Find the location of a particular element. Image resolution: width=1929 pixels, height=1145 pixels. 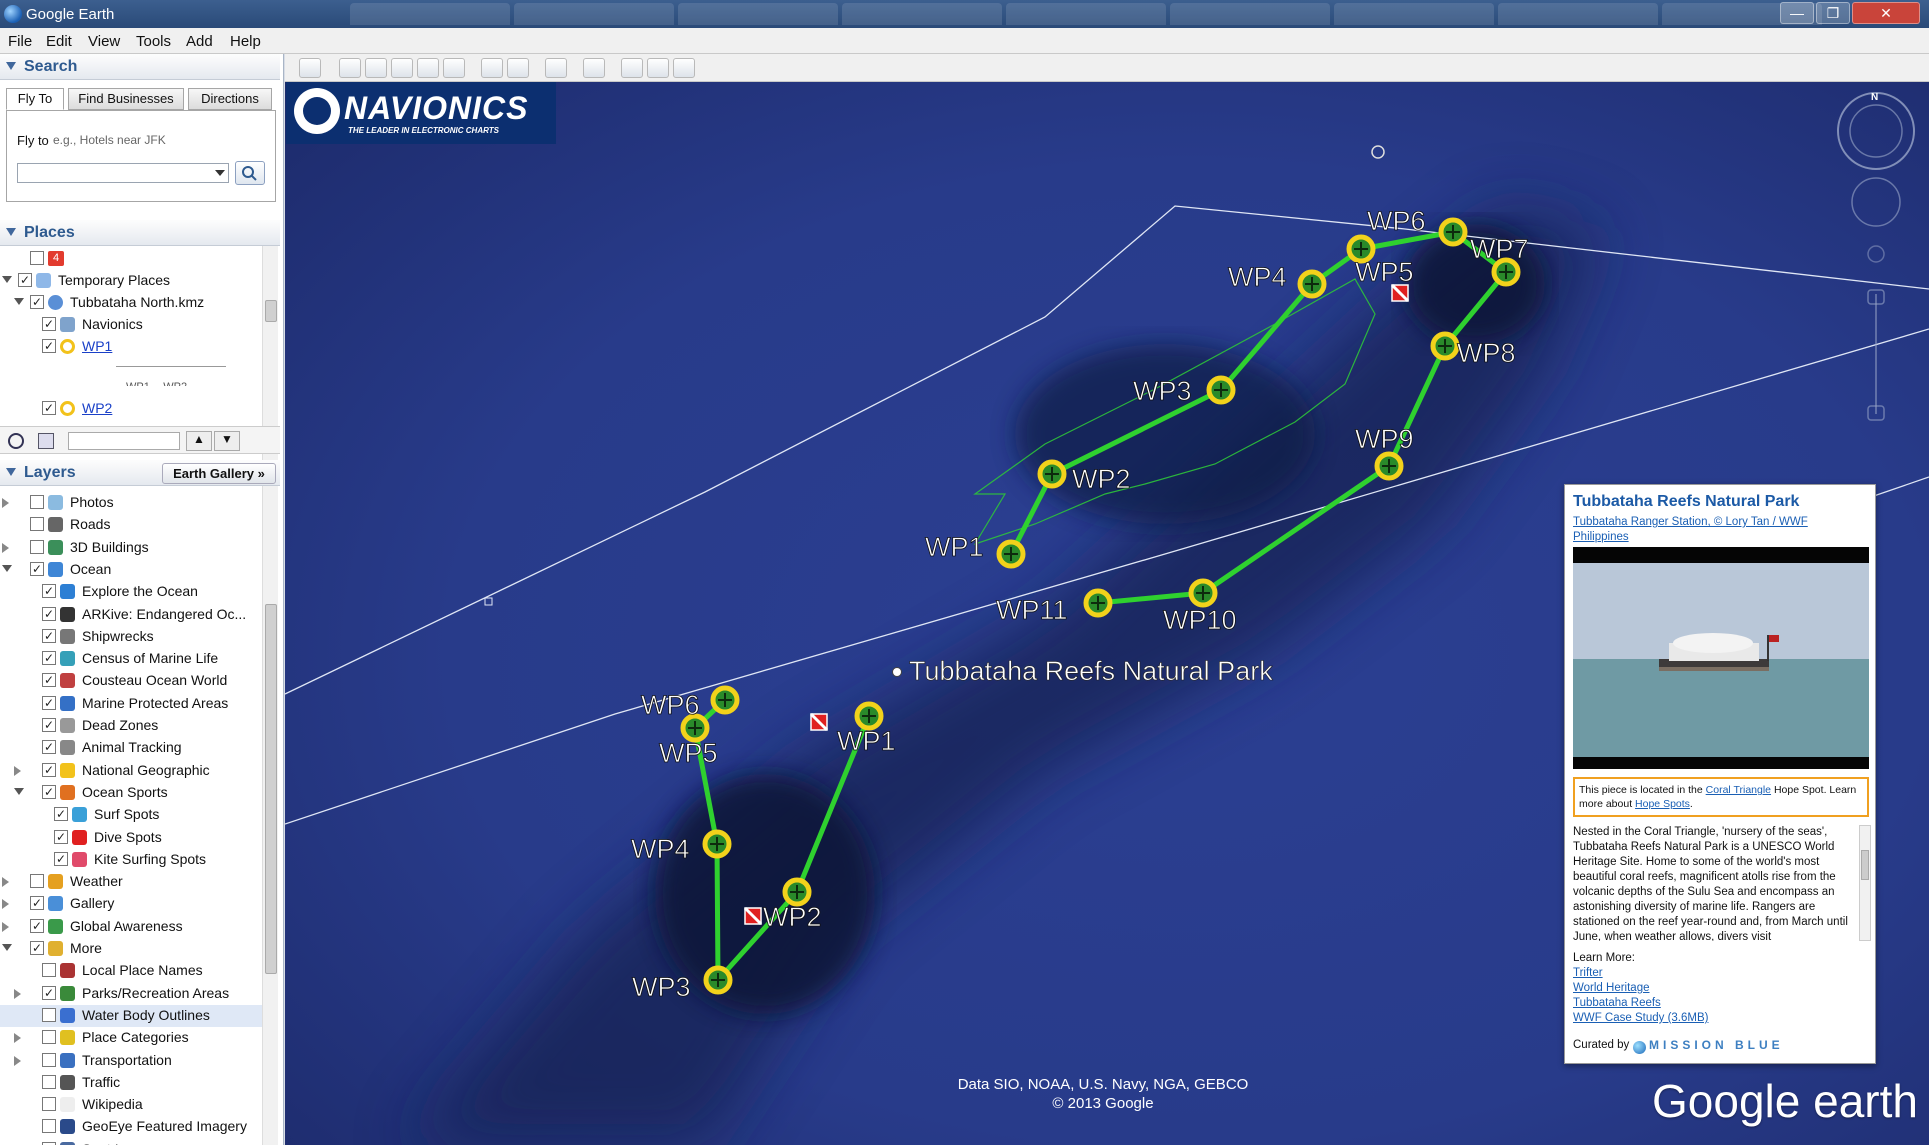

layer-parks-recreation-areas: ✓ Parks/Recreation Areas is located at coordinates (131, 994).